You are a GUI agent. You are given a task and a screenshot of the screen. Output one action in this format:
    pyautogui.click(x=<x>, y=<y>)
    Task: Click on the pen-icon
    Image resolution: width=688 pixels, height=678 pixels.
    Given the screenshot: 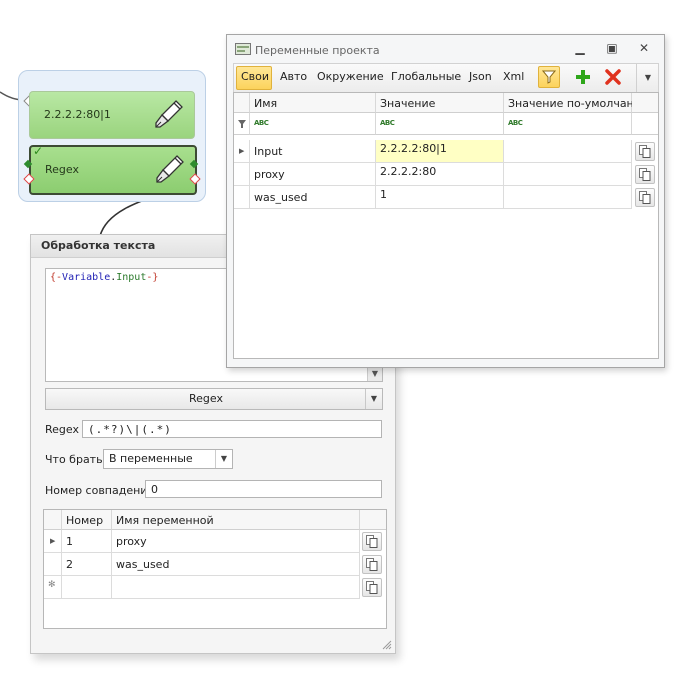 What is the action you would take?
    pyautogui.click(x=169, y=114)
    